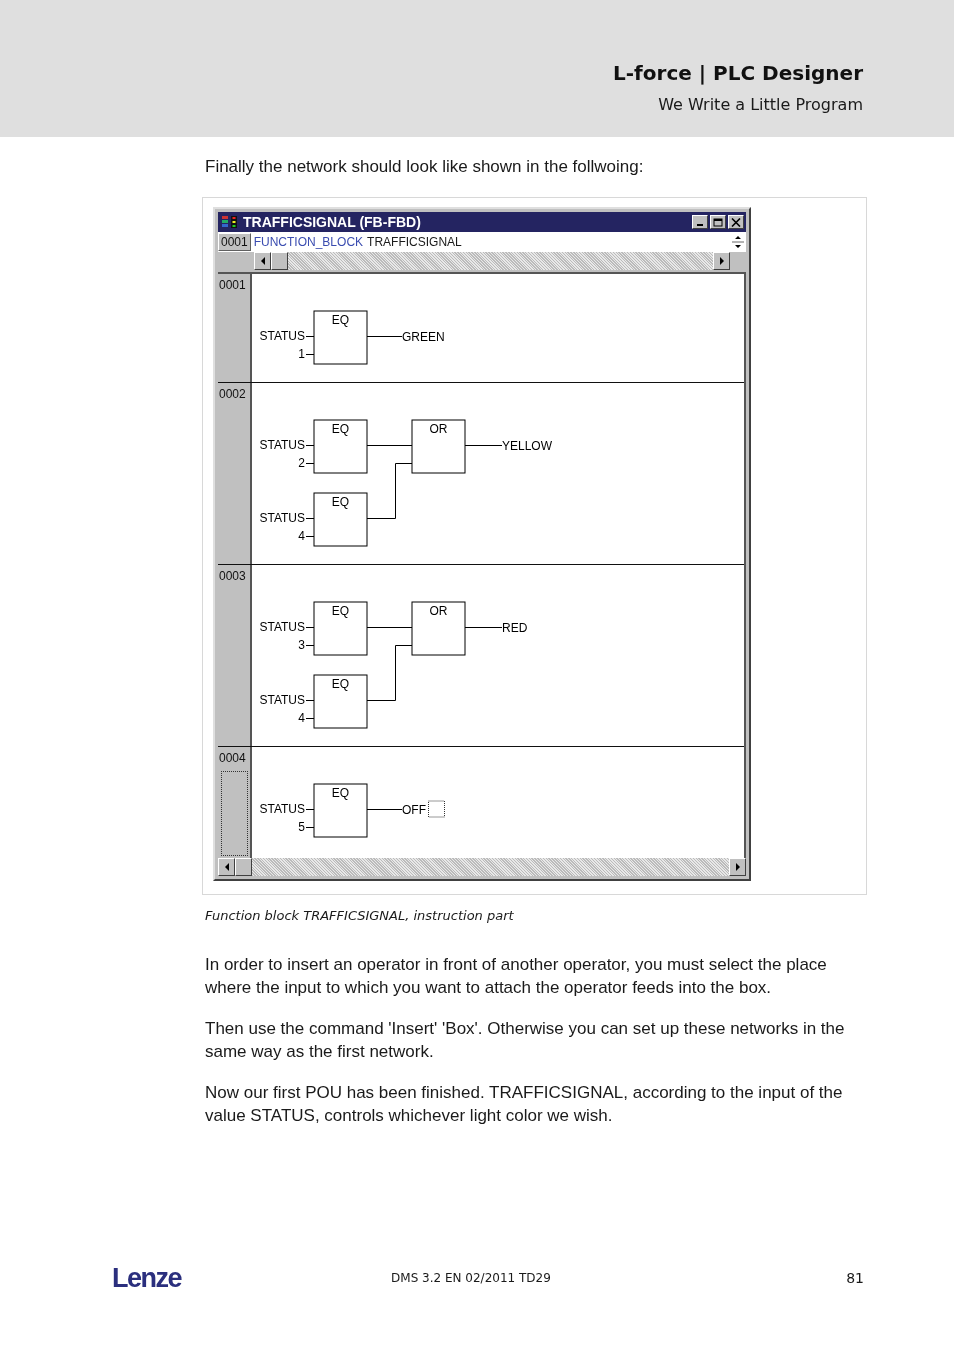  What do you see at coordinates (414, 810) in the screenshot?
I see `output-label: OFF` at bounding box center [414, 810].